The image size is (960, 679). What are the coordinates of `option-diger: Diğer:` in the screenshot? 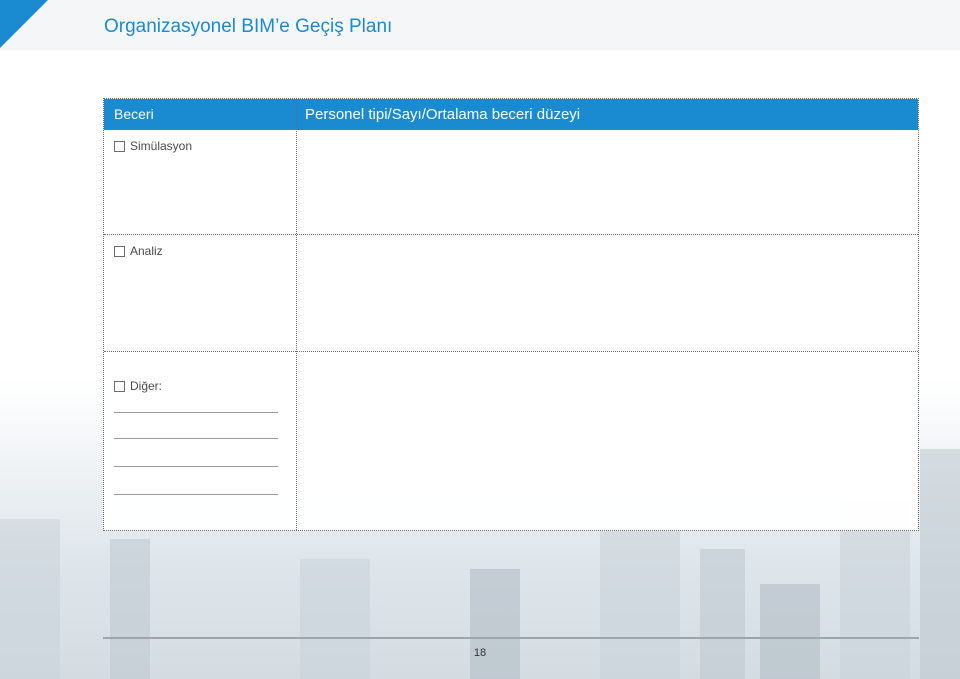 It's located at (138, 386).